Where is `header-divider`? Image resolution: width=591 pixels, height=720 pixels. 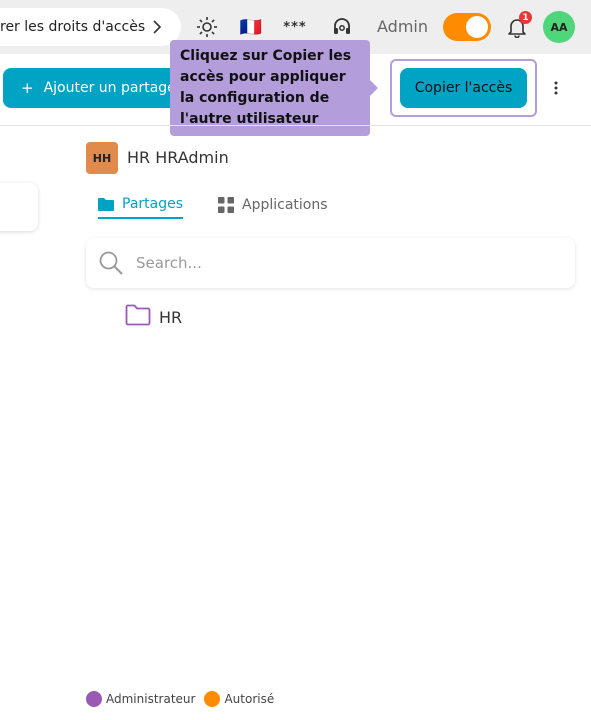
header-divider is located at coordinates (295, 125).